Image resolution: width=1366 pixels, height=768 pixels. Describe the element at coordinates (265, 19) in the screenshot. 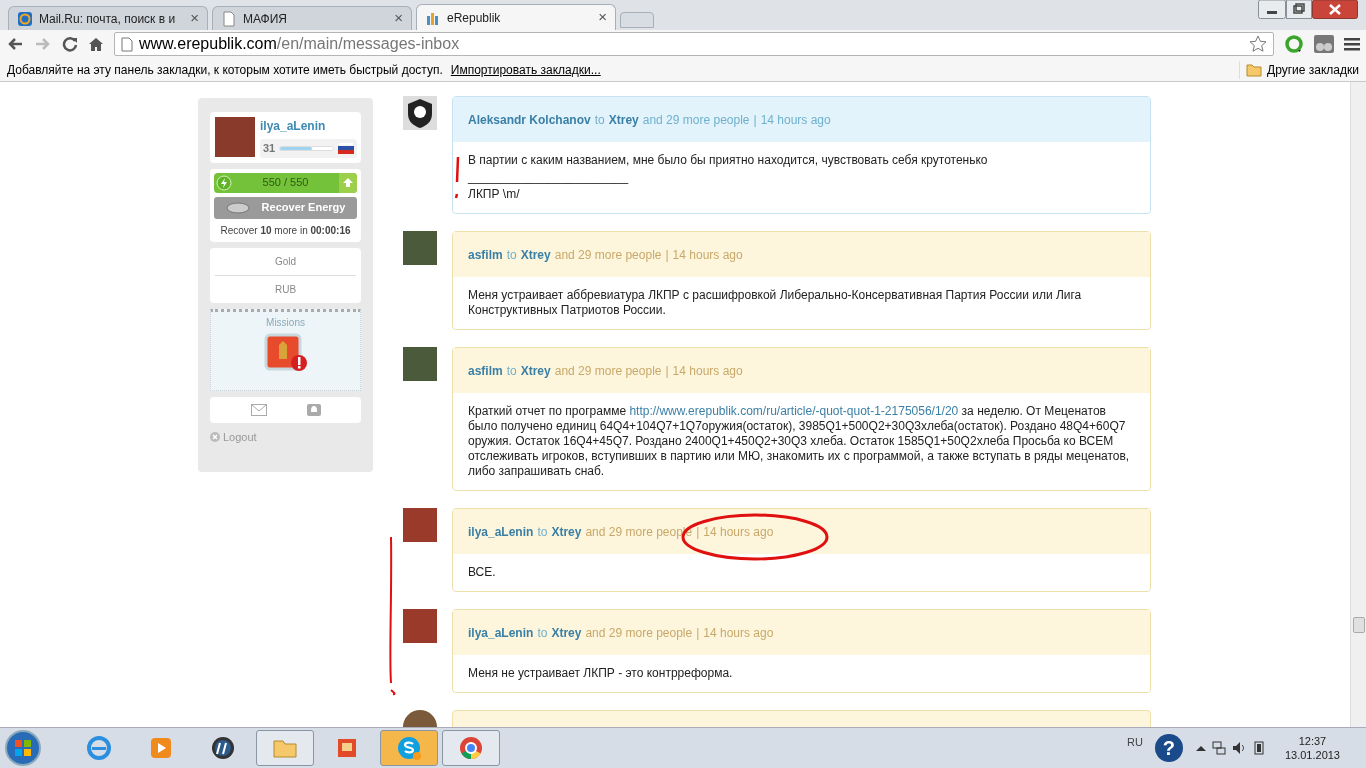

I see `tab-title: МАФИЯ` at that location.